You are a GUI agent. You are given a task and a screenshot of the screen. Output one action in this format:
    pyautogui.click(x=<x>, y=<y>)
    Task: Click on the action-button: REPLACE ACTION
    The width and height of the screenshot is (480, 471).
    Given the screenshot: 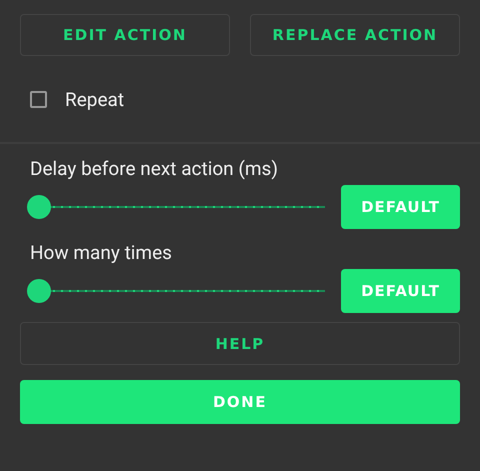 What is the action you would take?
    pyautogui.click(x=355, y=35)
    